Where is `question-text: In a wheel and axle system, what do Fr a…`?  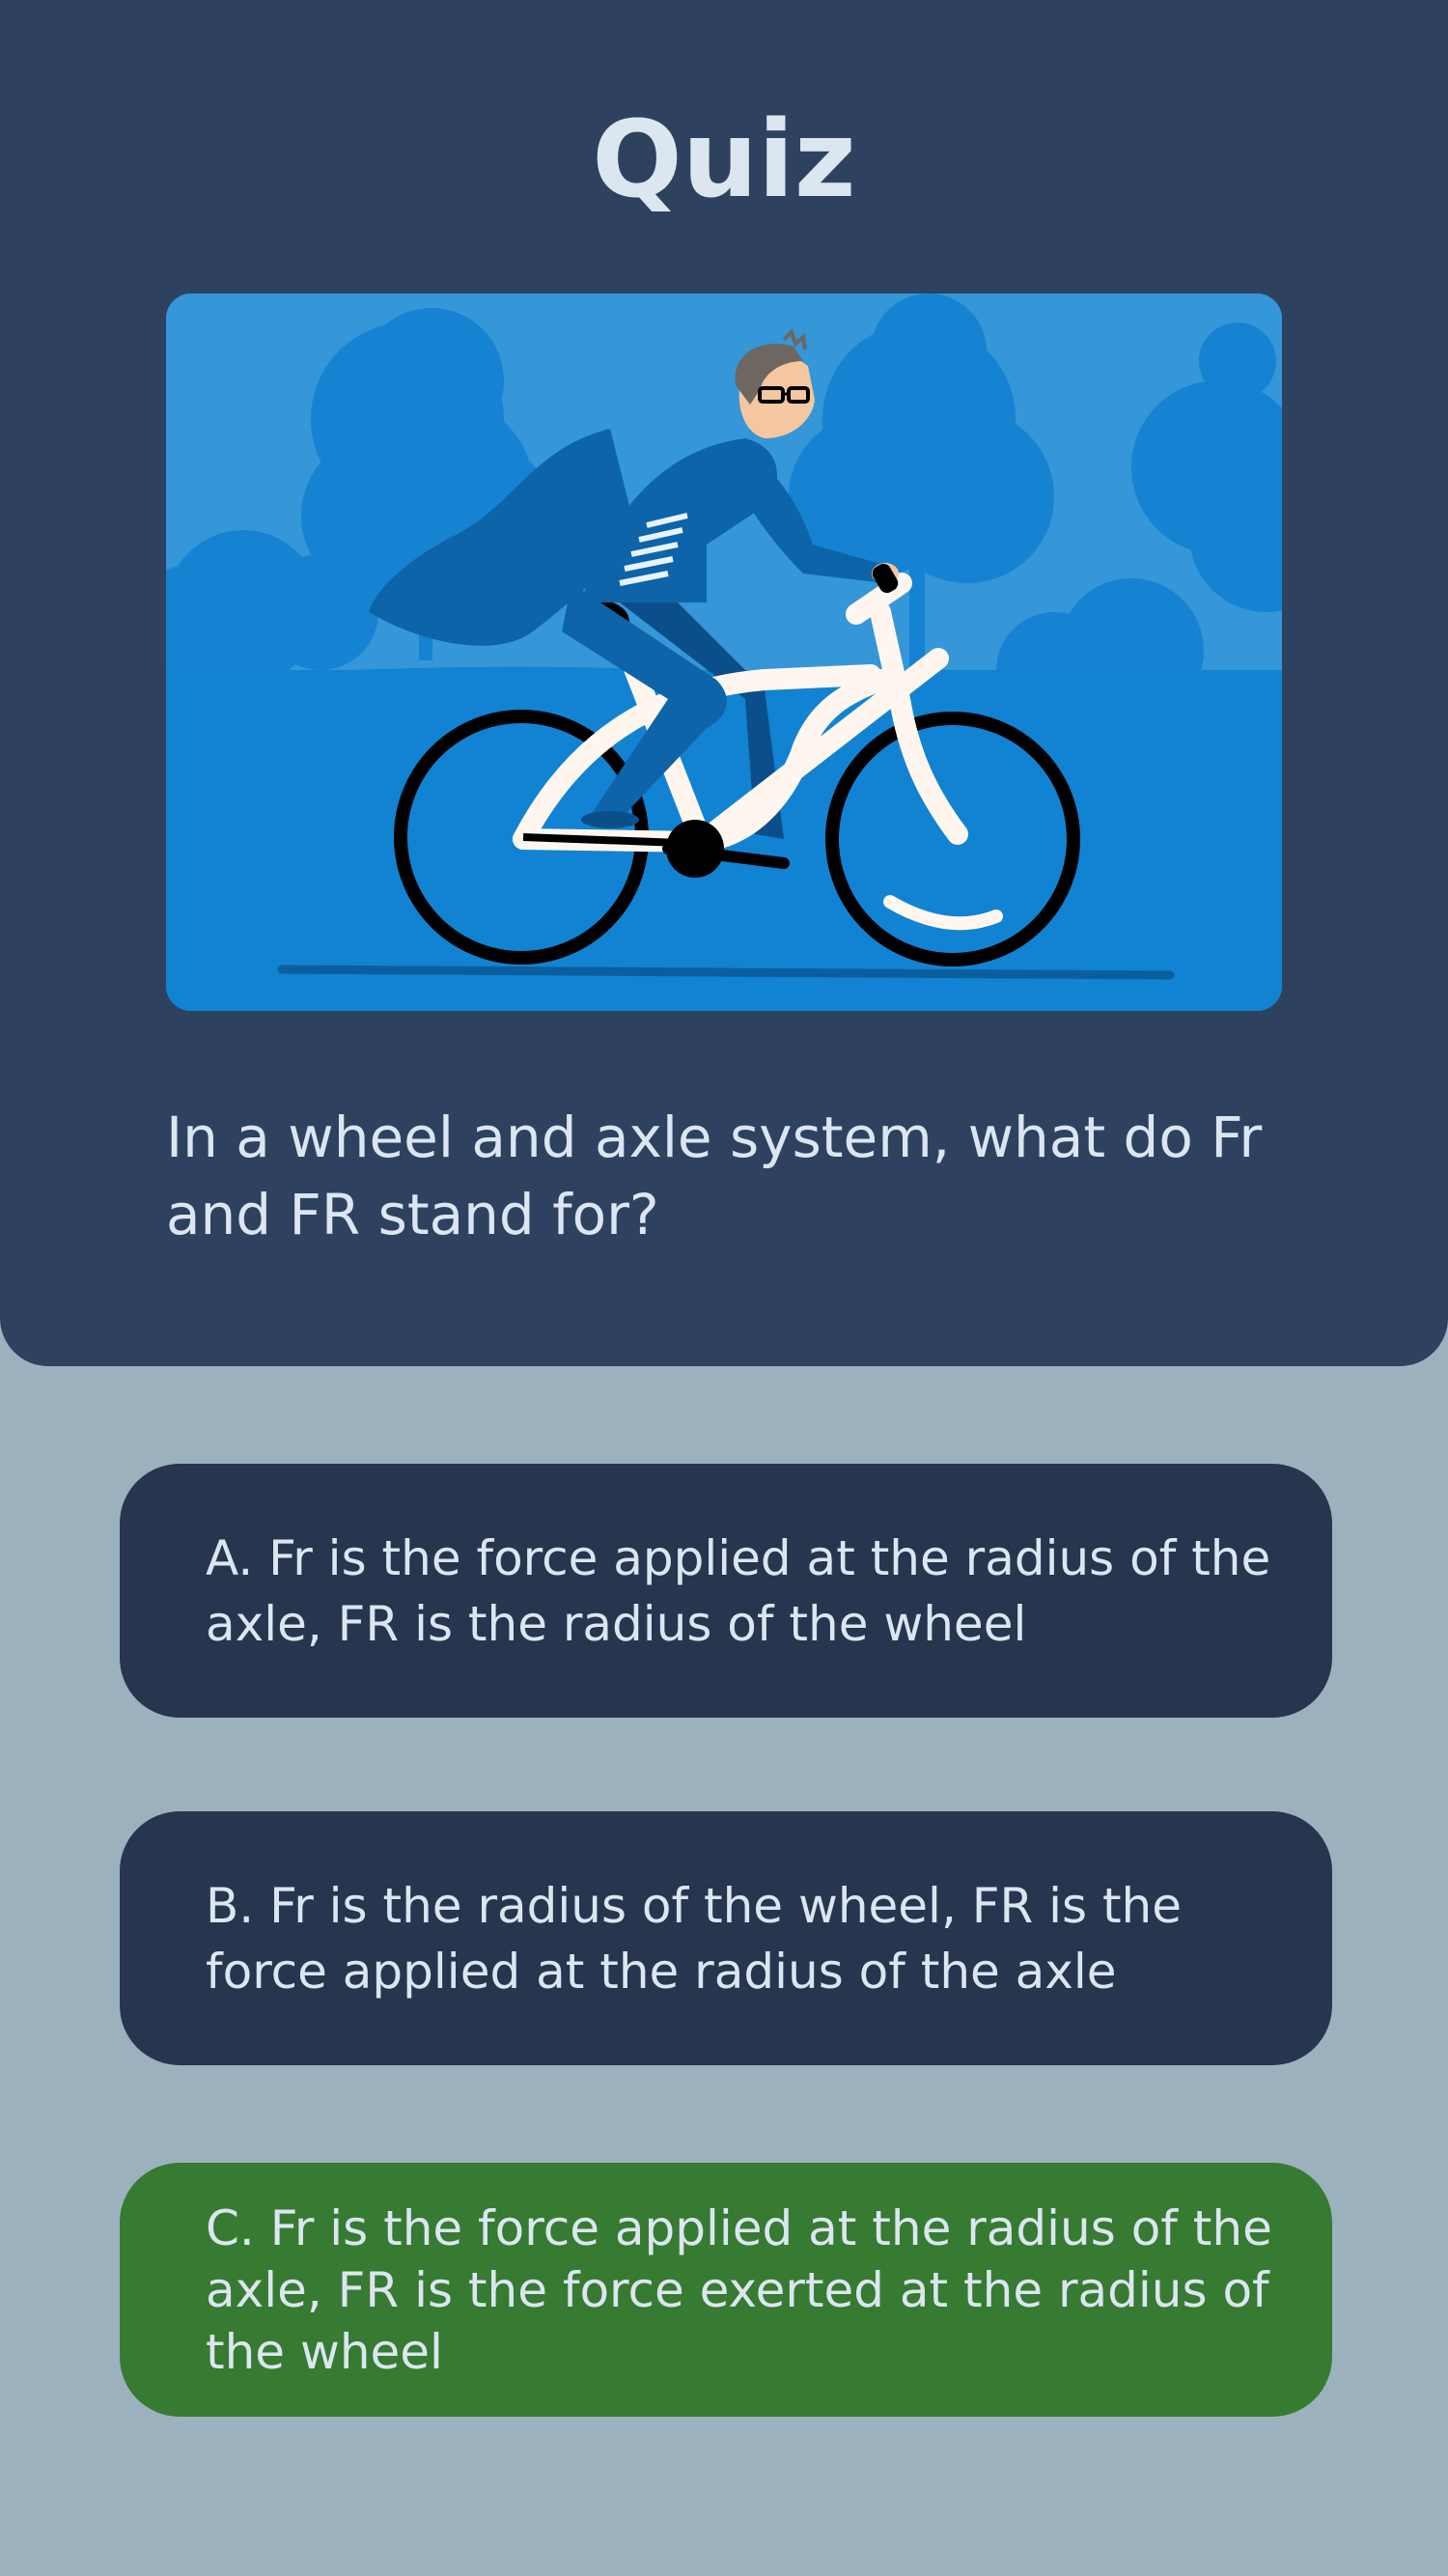 question-text: In a wheel and axle system, what do Fr a… is located at coordinates (715, 1176).